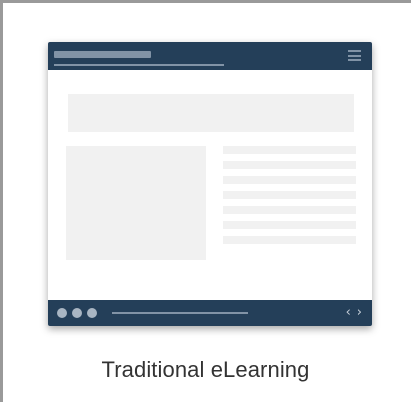 The width and height of the screenshot is (411, 402). What do you see at coordinates (348, 312) in the screenshot?
I see `chevron-left-icon: ‹` at bounding box center [348, 312].